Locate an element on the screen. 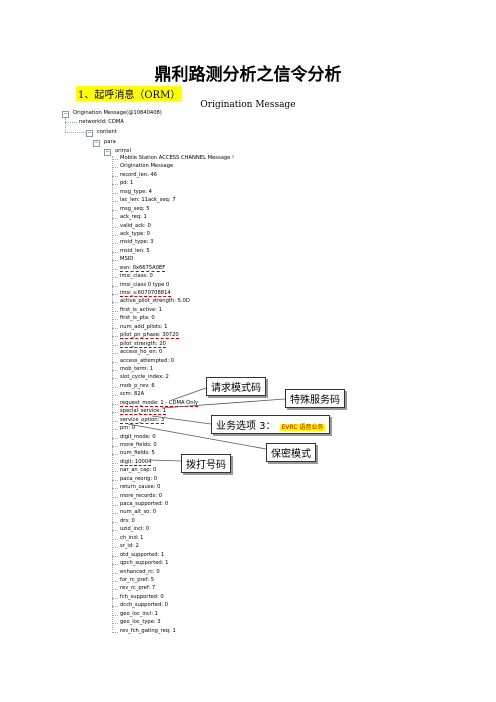 This screenshot has height=702, width=496. callout-arrows is located at coordinates (206, 424).